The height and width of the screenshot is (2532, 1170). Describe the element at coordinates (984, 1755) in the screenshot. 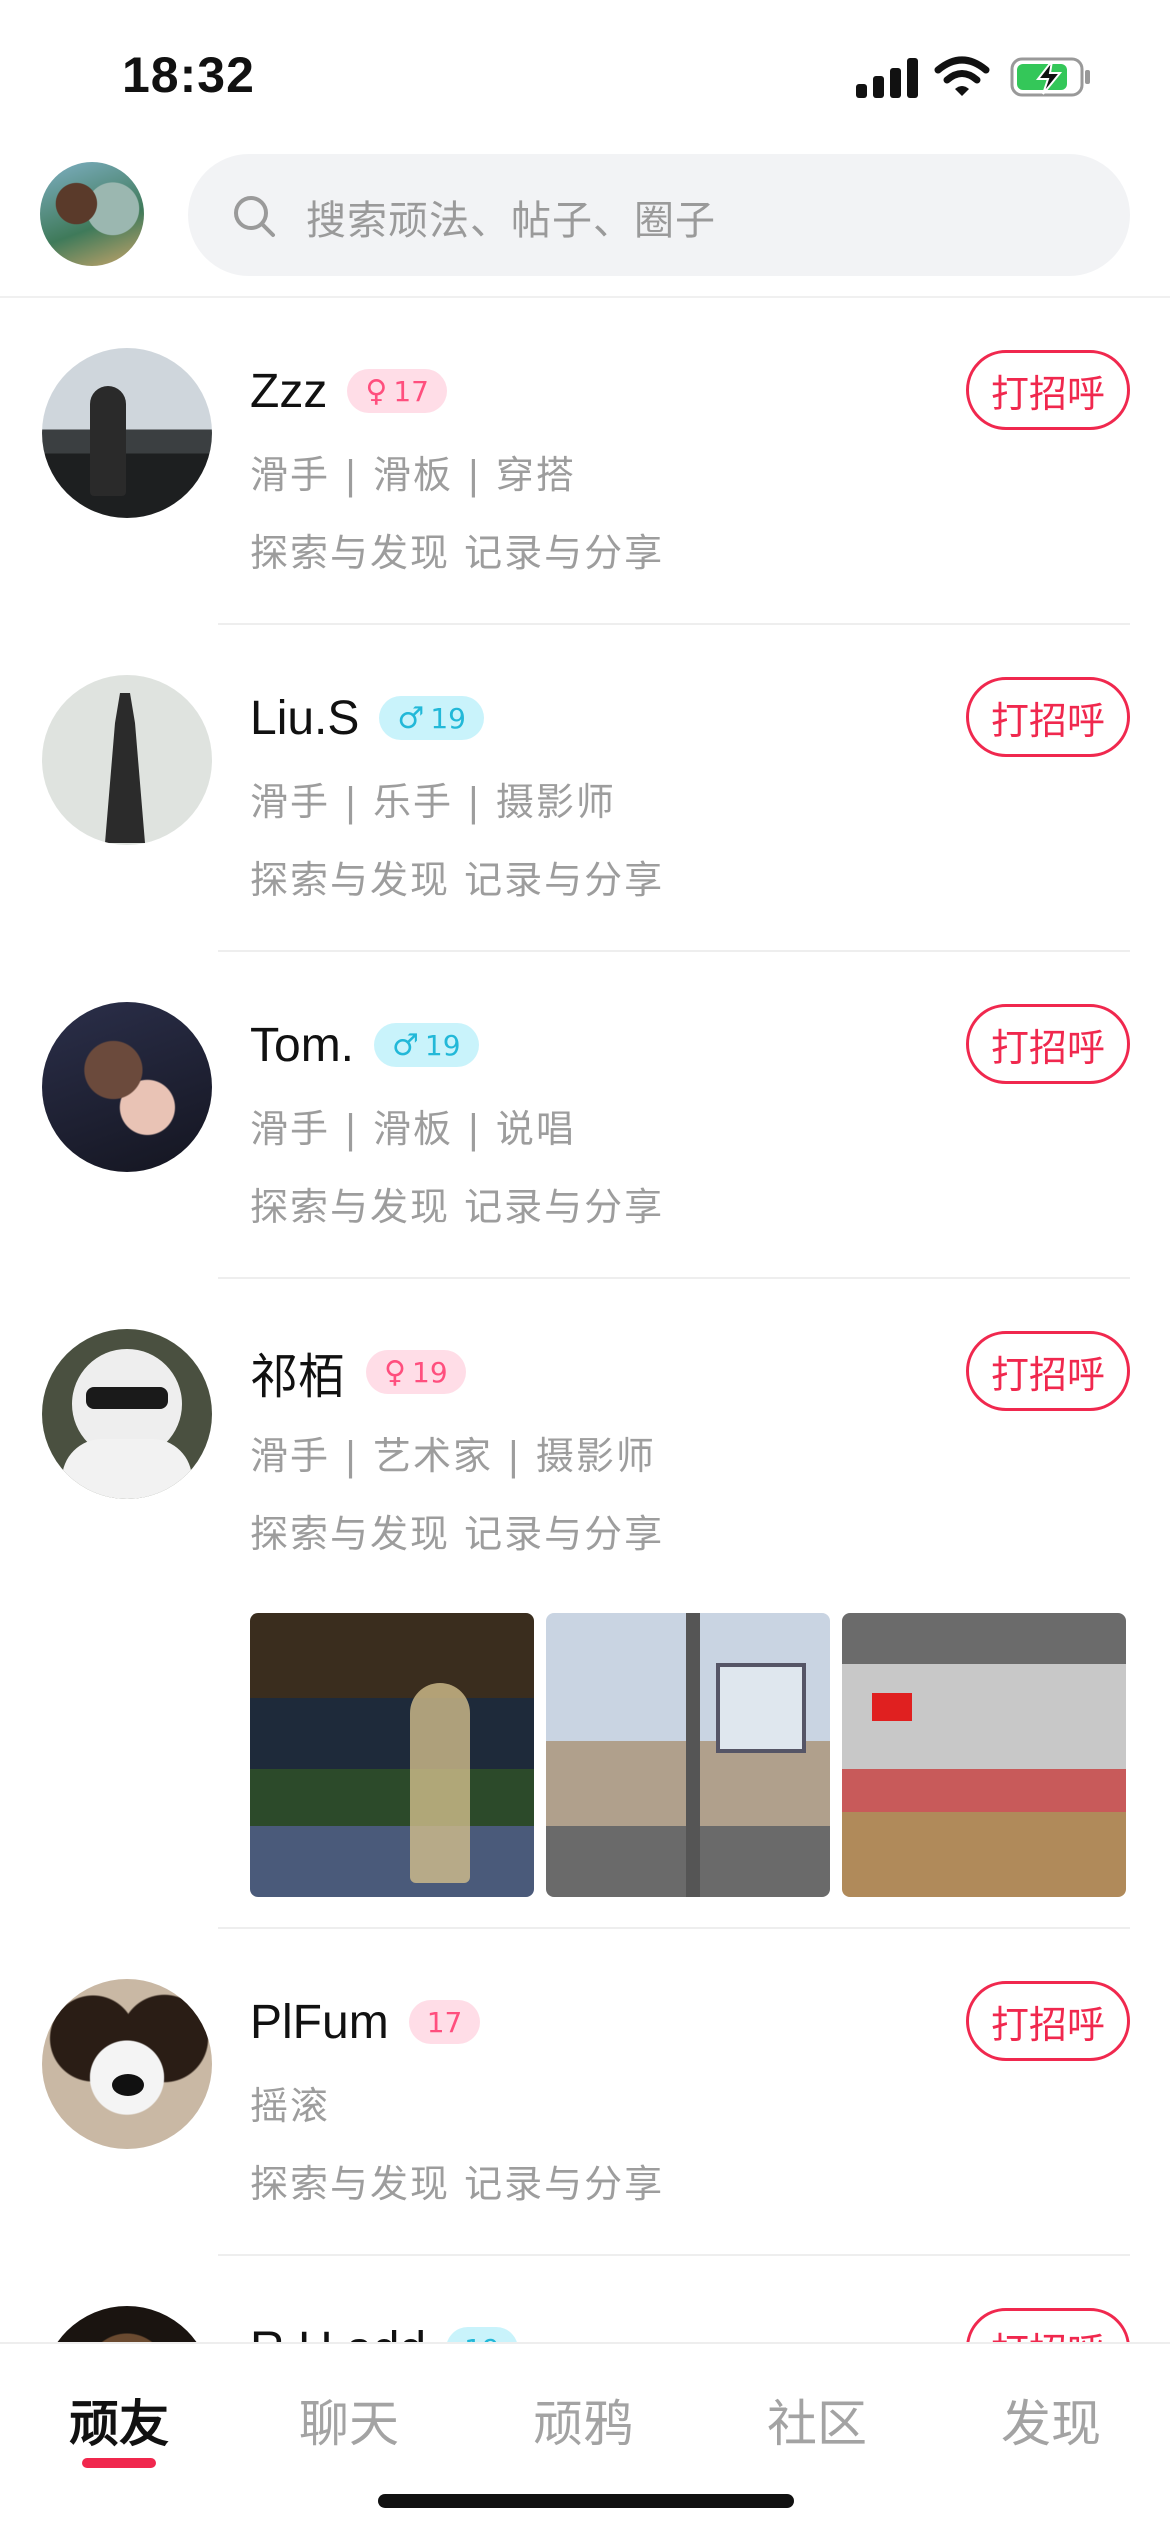

I see `sports-hall-photo` at that location.